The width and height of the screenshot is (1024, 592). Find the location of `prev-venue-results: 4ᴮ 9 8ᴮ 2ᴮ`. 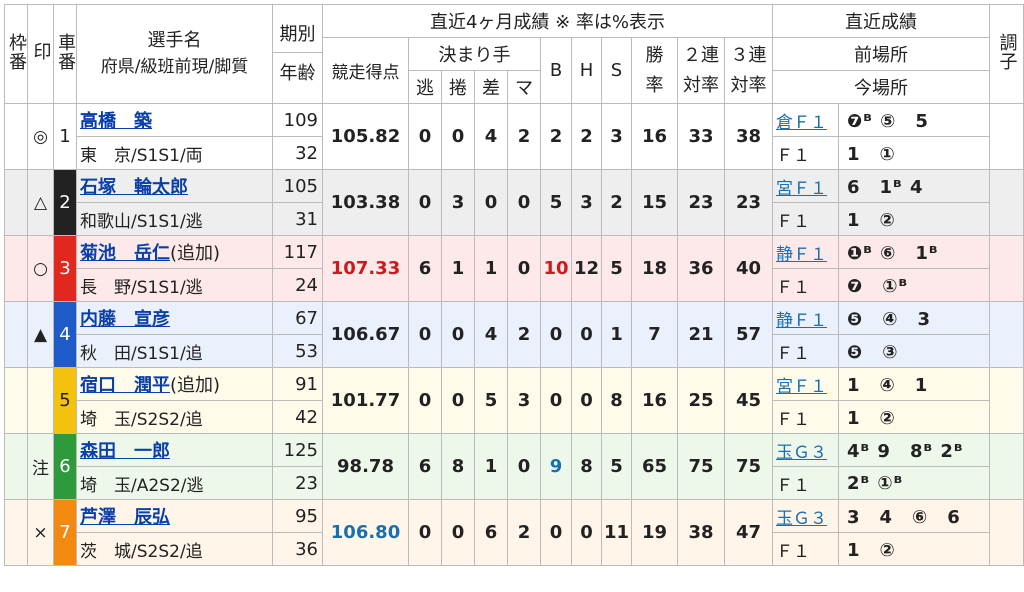

prev-venue-results: 4ᴮ 9 8ᴮ 2ᴮ is located at coordinates (914, 450).